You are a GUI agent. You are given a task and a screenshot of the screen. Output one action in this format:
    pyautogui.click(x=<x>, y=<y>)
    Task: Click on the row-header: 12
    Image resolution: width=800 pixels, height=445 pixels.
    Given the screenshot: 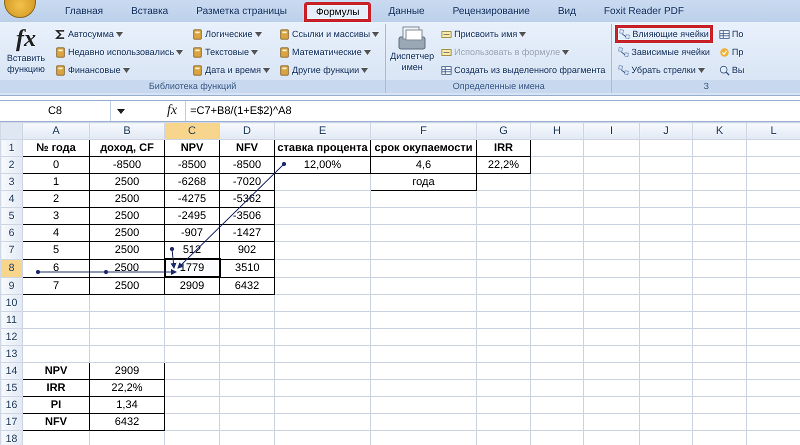 What is the action you would take?
    pyautogui.click(x=11, y=337)
    